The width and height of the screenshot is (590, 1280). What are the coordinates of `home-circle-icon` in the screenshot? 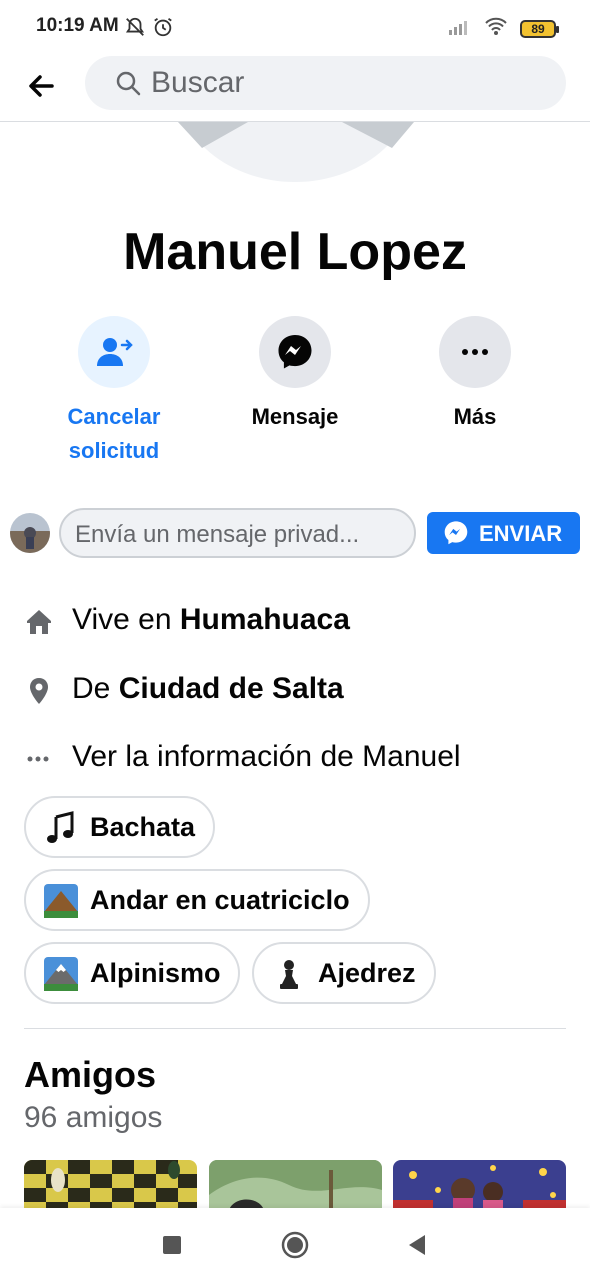 It's located at (295, 1245).